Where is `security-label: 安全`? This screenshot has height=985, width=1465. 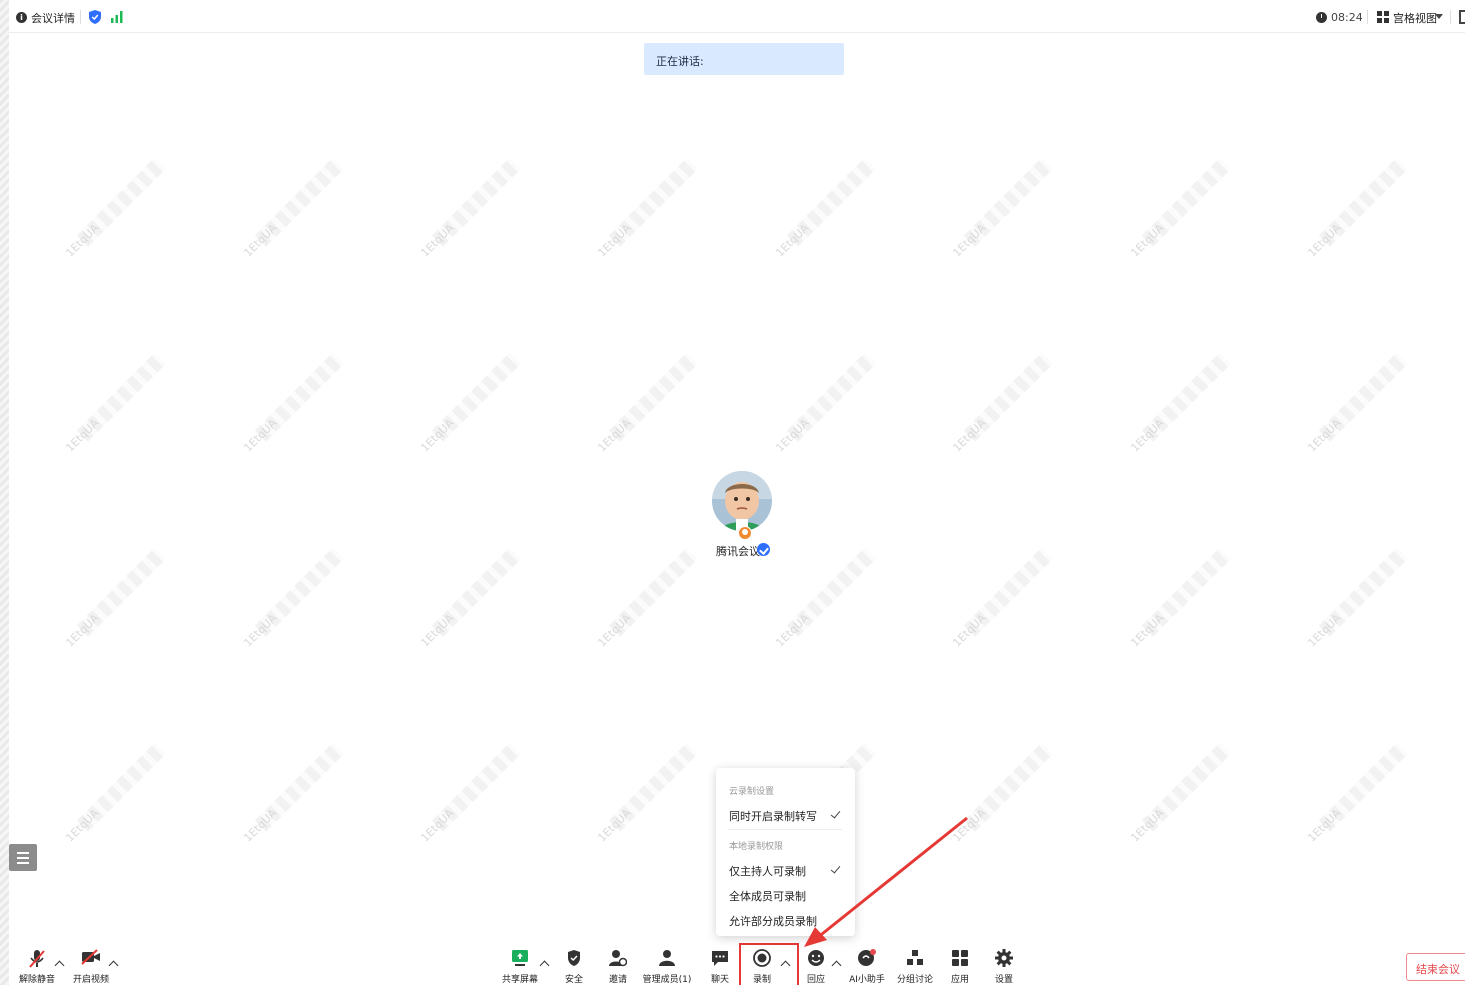 security-label: 安全 is located at coordinates (574, 980).